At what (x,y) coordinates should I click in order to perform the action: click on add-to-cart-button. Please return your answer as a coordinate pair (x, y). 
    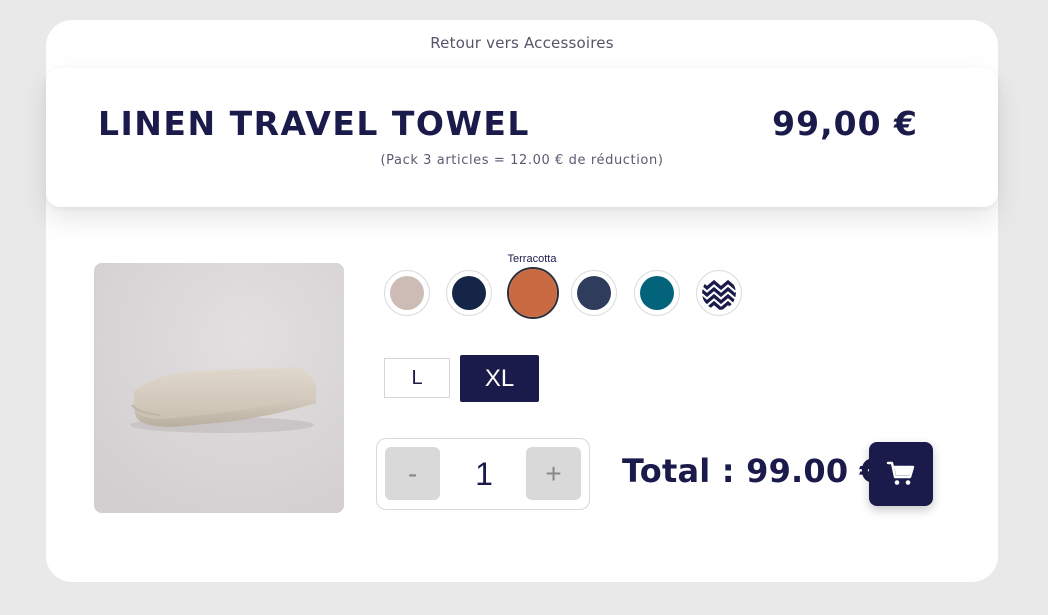
    Looking at the image, I should click on (901, 474).